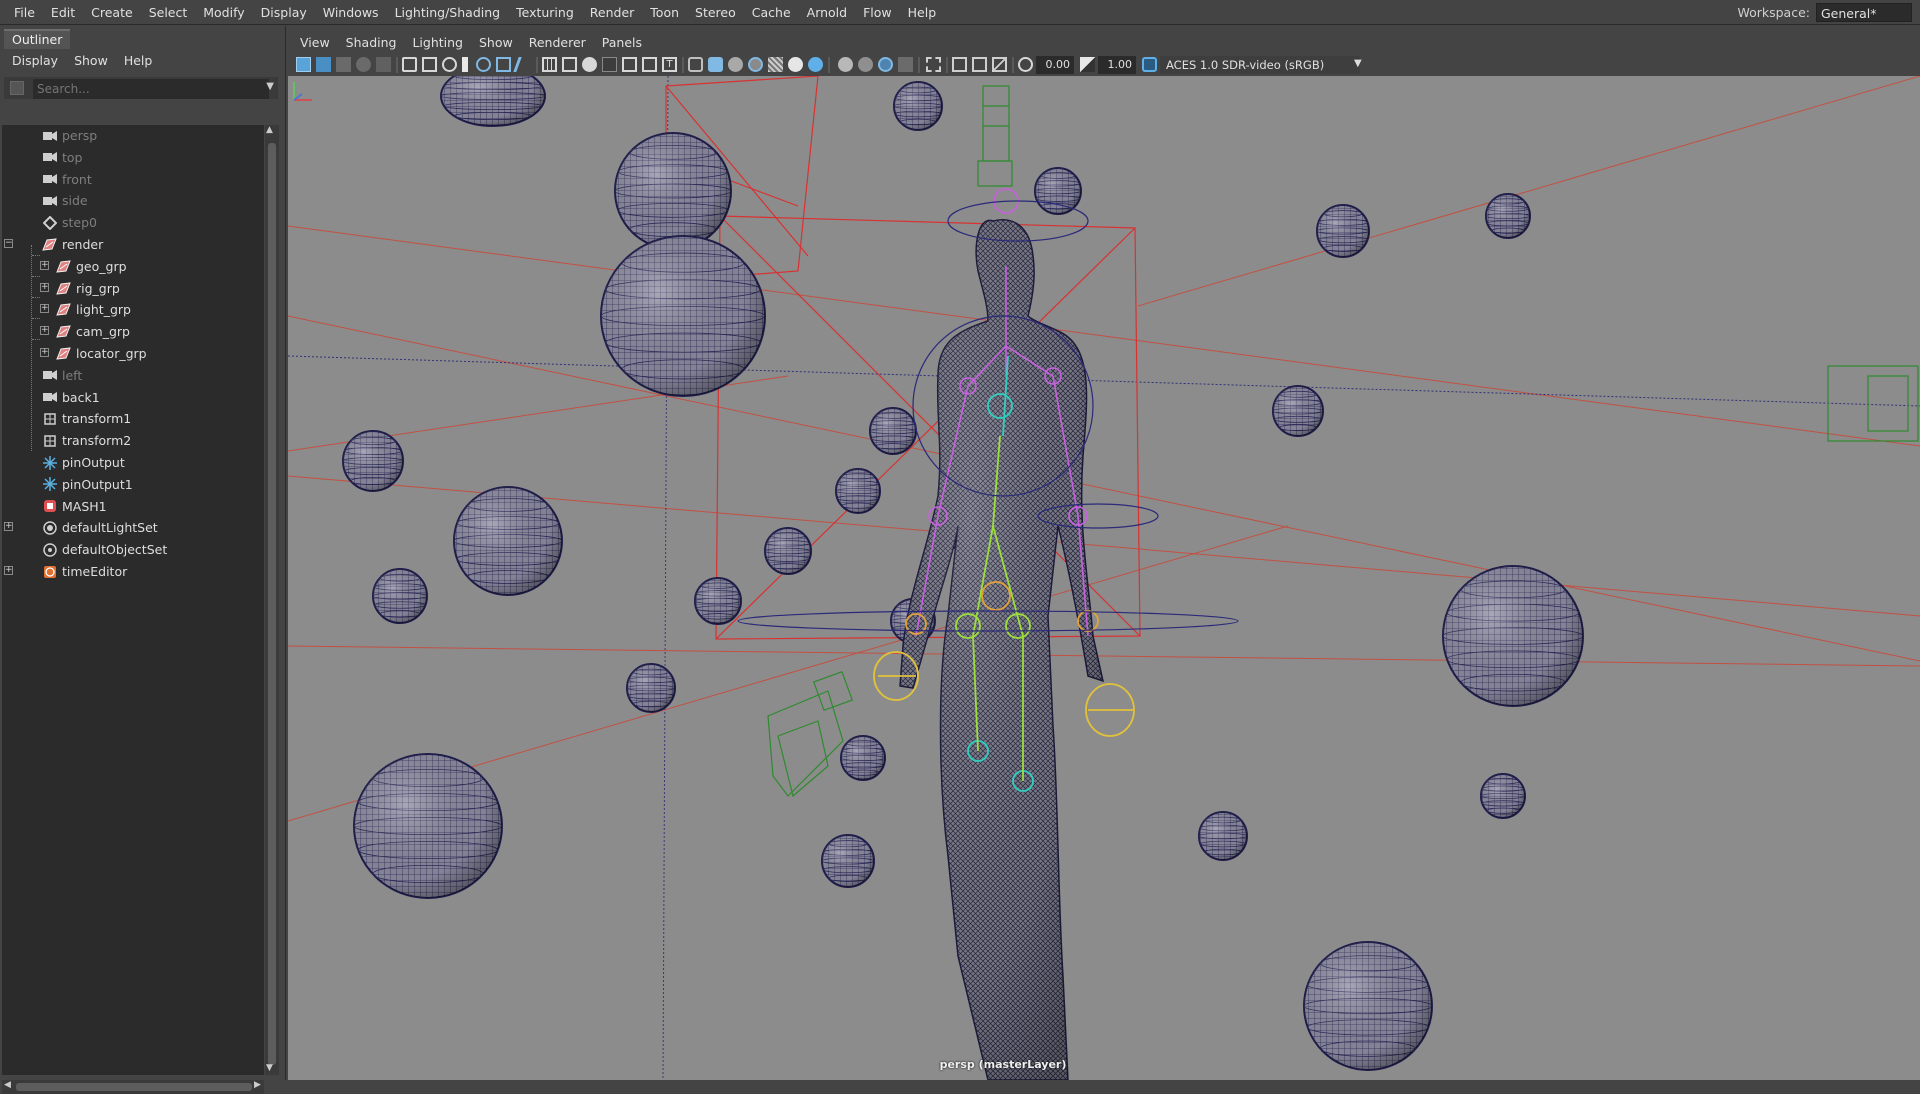 The width and height of the screenshot is (1920, 1094). I want to click on safe-title-icon, so click(523, 64).